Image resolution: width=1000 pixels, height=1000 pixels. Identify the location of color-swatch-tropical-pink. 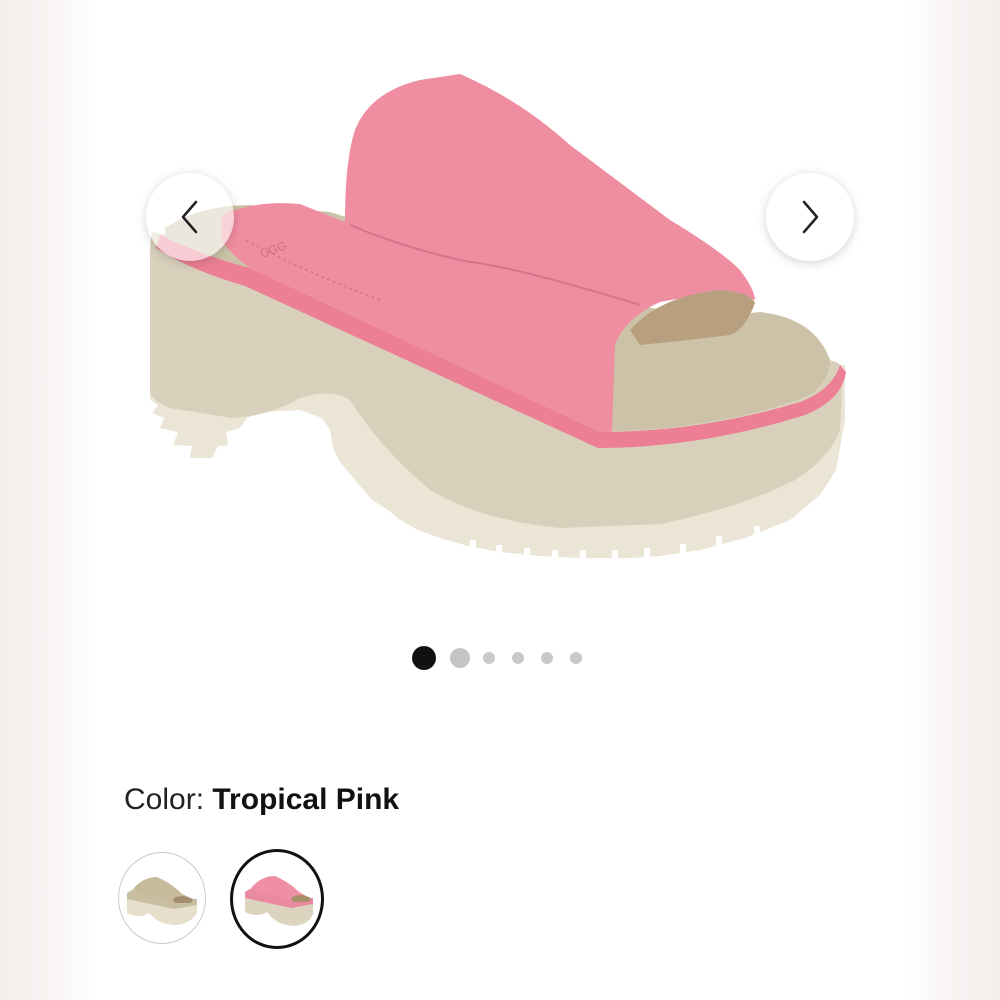
(277, 899).